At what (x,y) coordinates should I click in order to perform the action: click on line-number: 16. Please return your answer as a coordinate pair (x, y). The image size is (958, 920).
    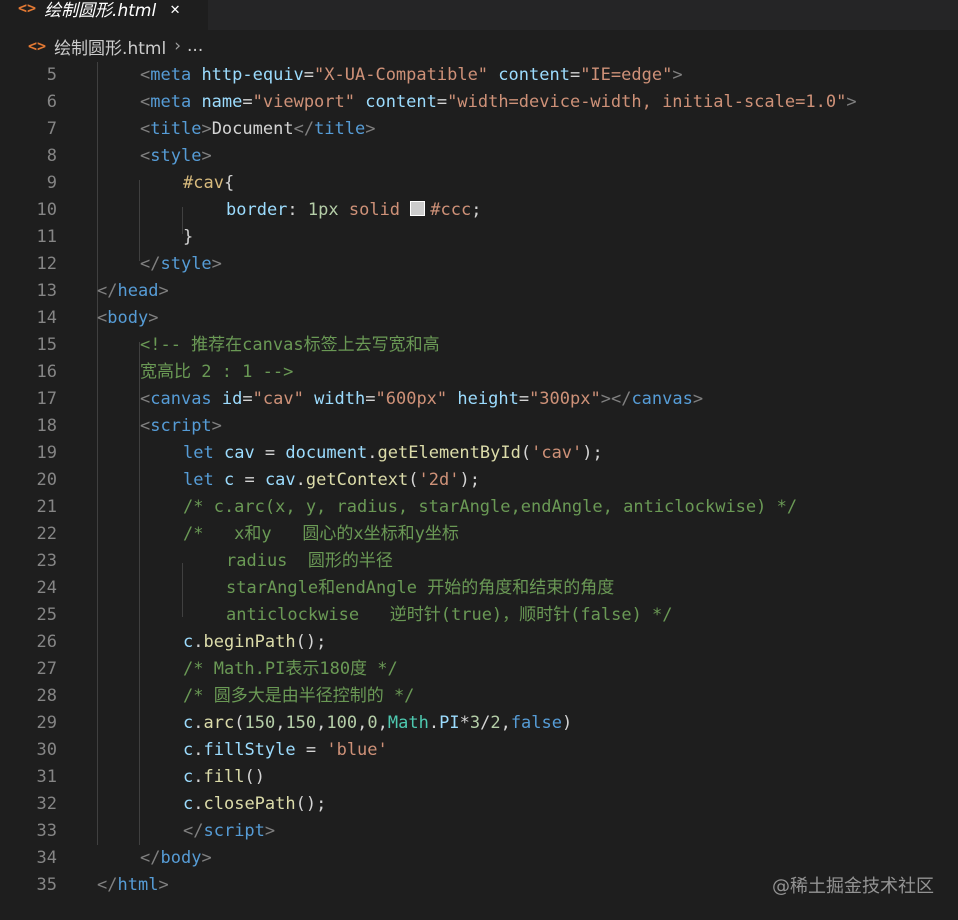
    Looking at the image, I should click on (46, 372).